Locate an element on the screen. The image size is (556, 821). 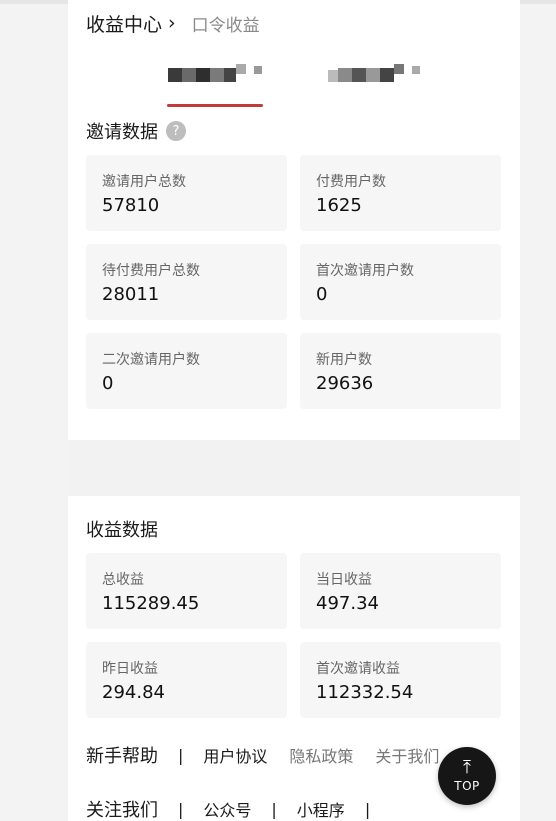
stat-value: 28011 is located at coordinates (131, 294).